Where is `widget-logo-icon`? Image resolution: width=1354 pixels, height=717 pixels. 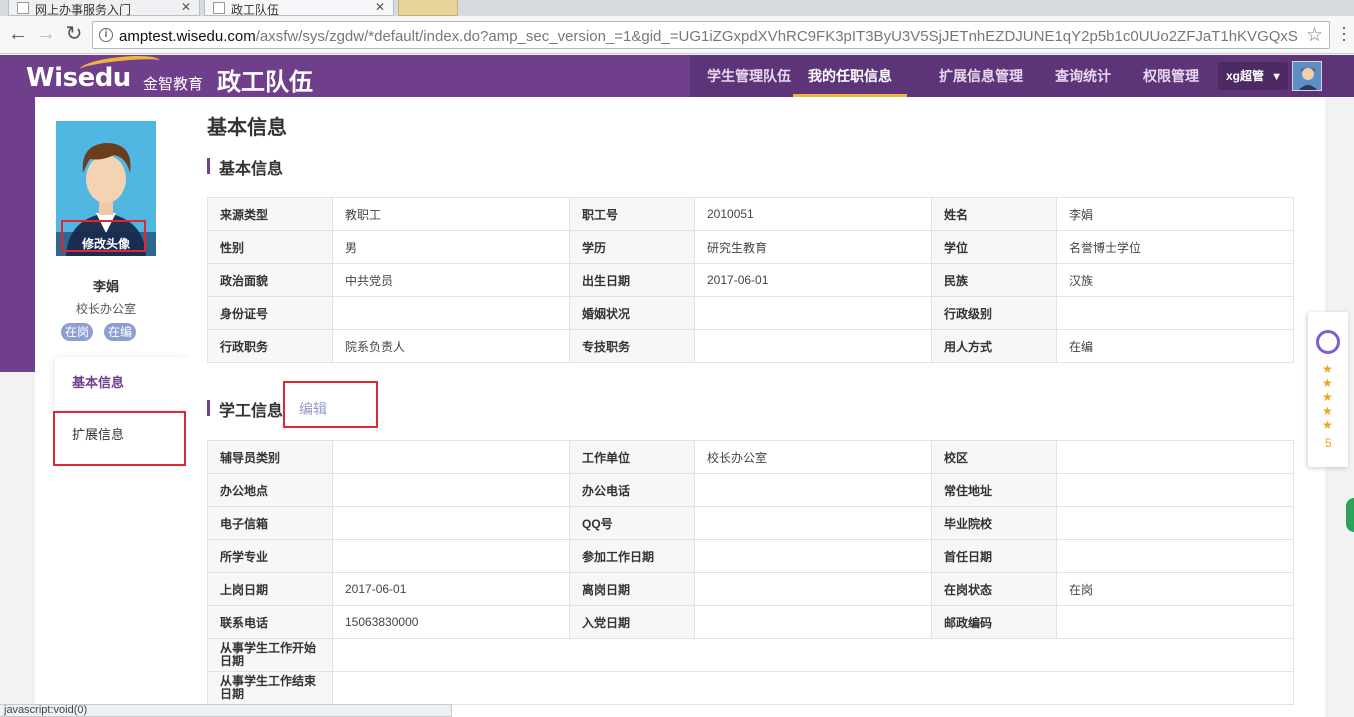
widget-logo-icon is located at coordinates (1328, 342).